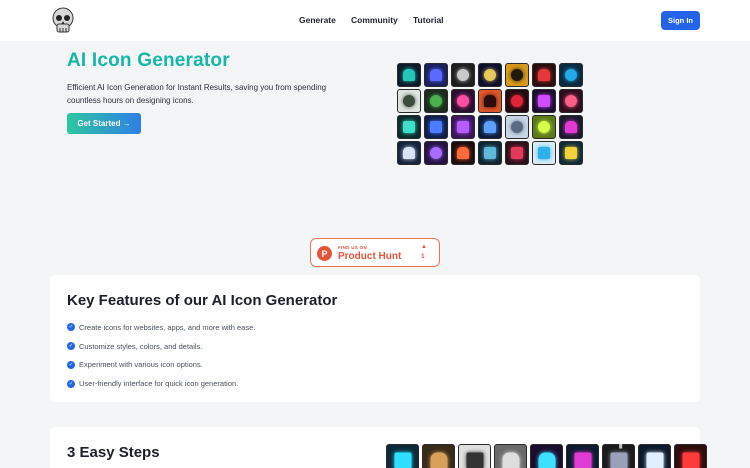  I want to click on nav-community-link: Community, so click(374, 20).